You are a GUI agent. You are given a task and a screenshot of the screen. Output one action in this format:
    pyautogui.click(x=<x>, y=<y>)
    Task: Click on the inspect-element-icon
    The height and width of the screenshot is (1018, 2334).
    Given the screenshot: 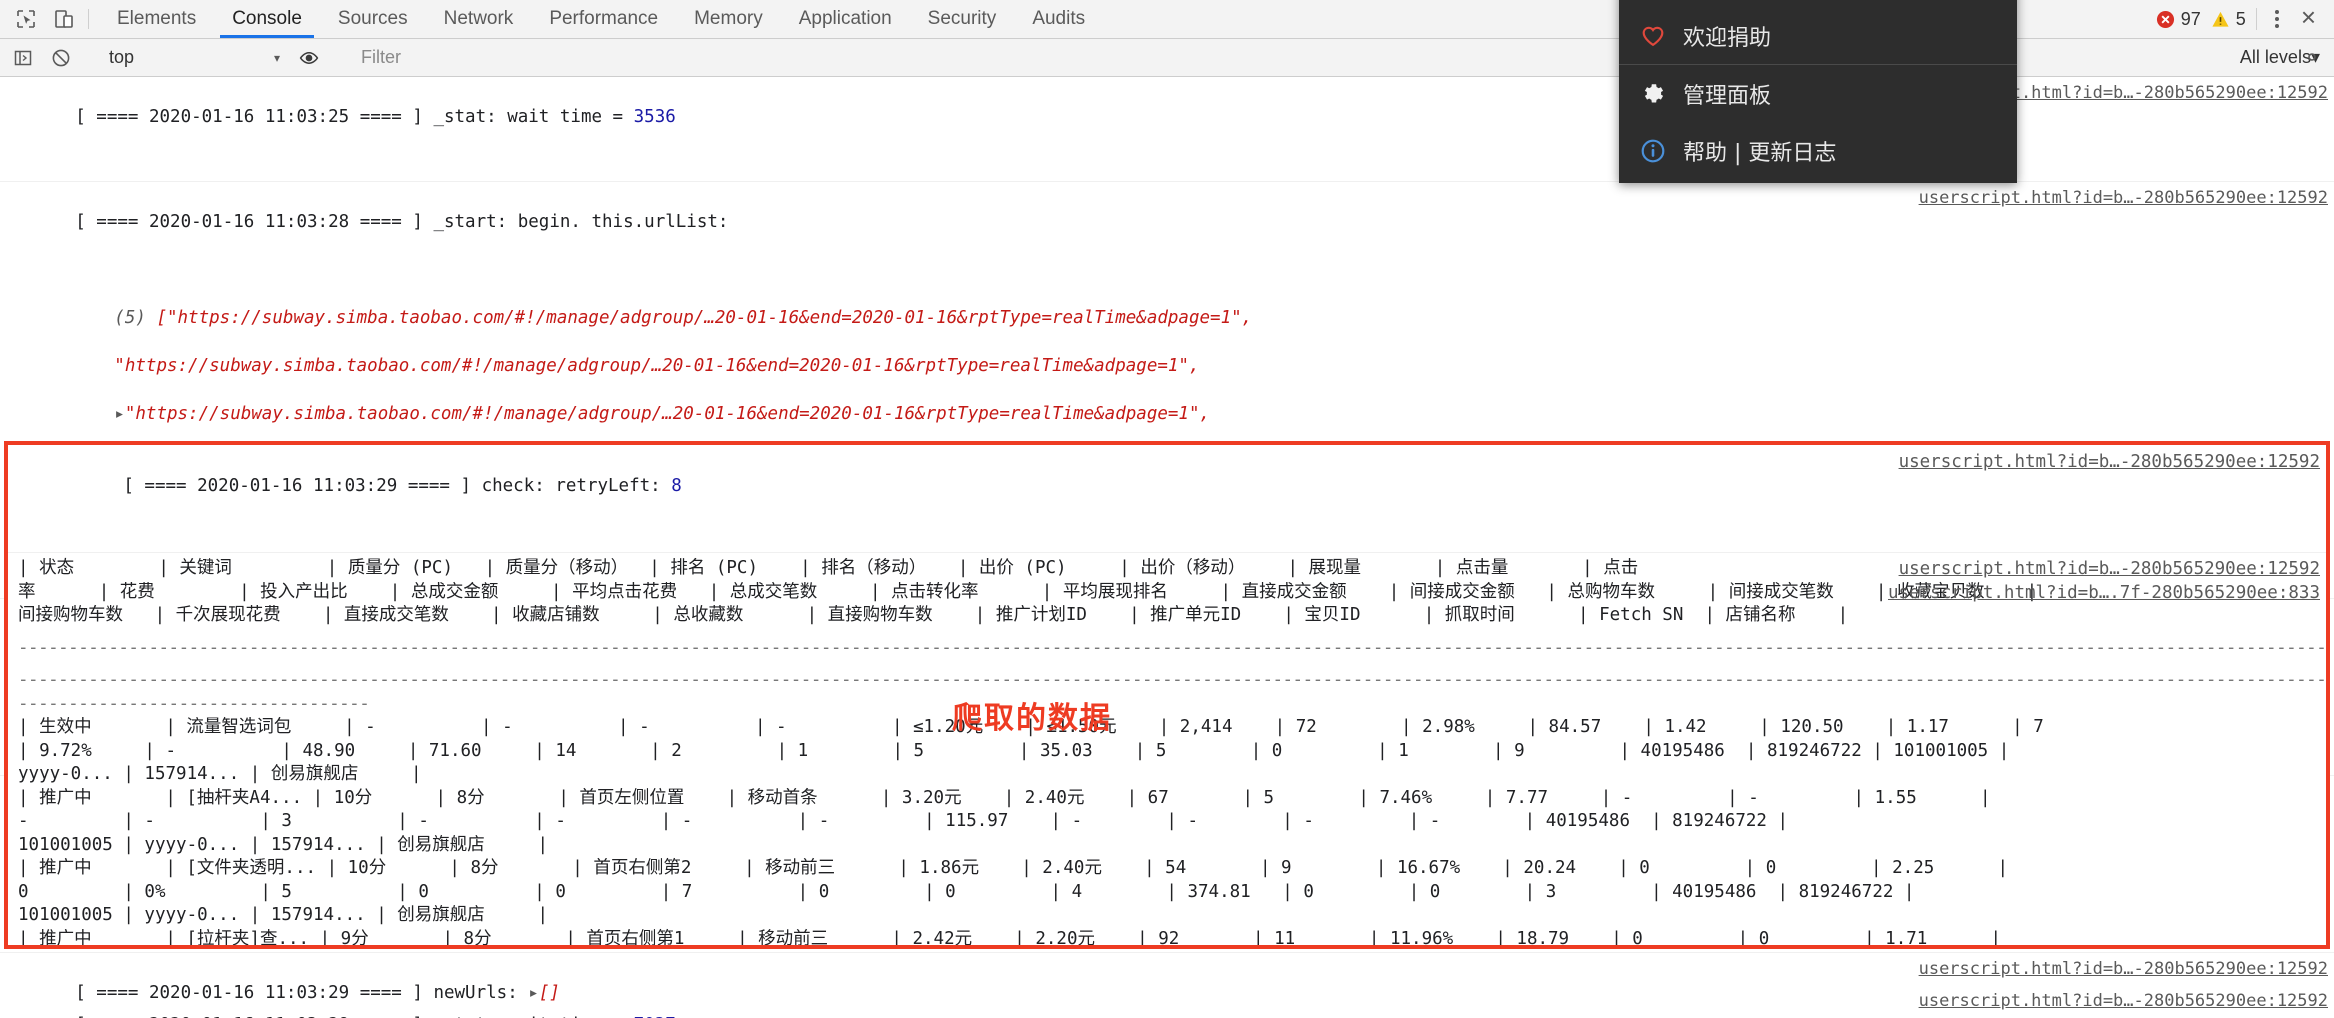 What is the action you would take?
    pyautogui.click(x=26, y=19)
    